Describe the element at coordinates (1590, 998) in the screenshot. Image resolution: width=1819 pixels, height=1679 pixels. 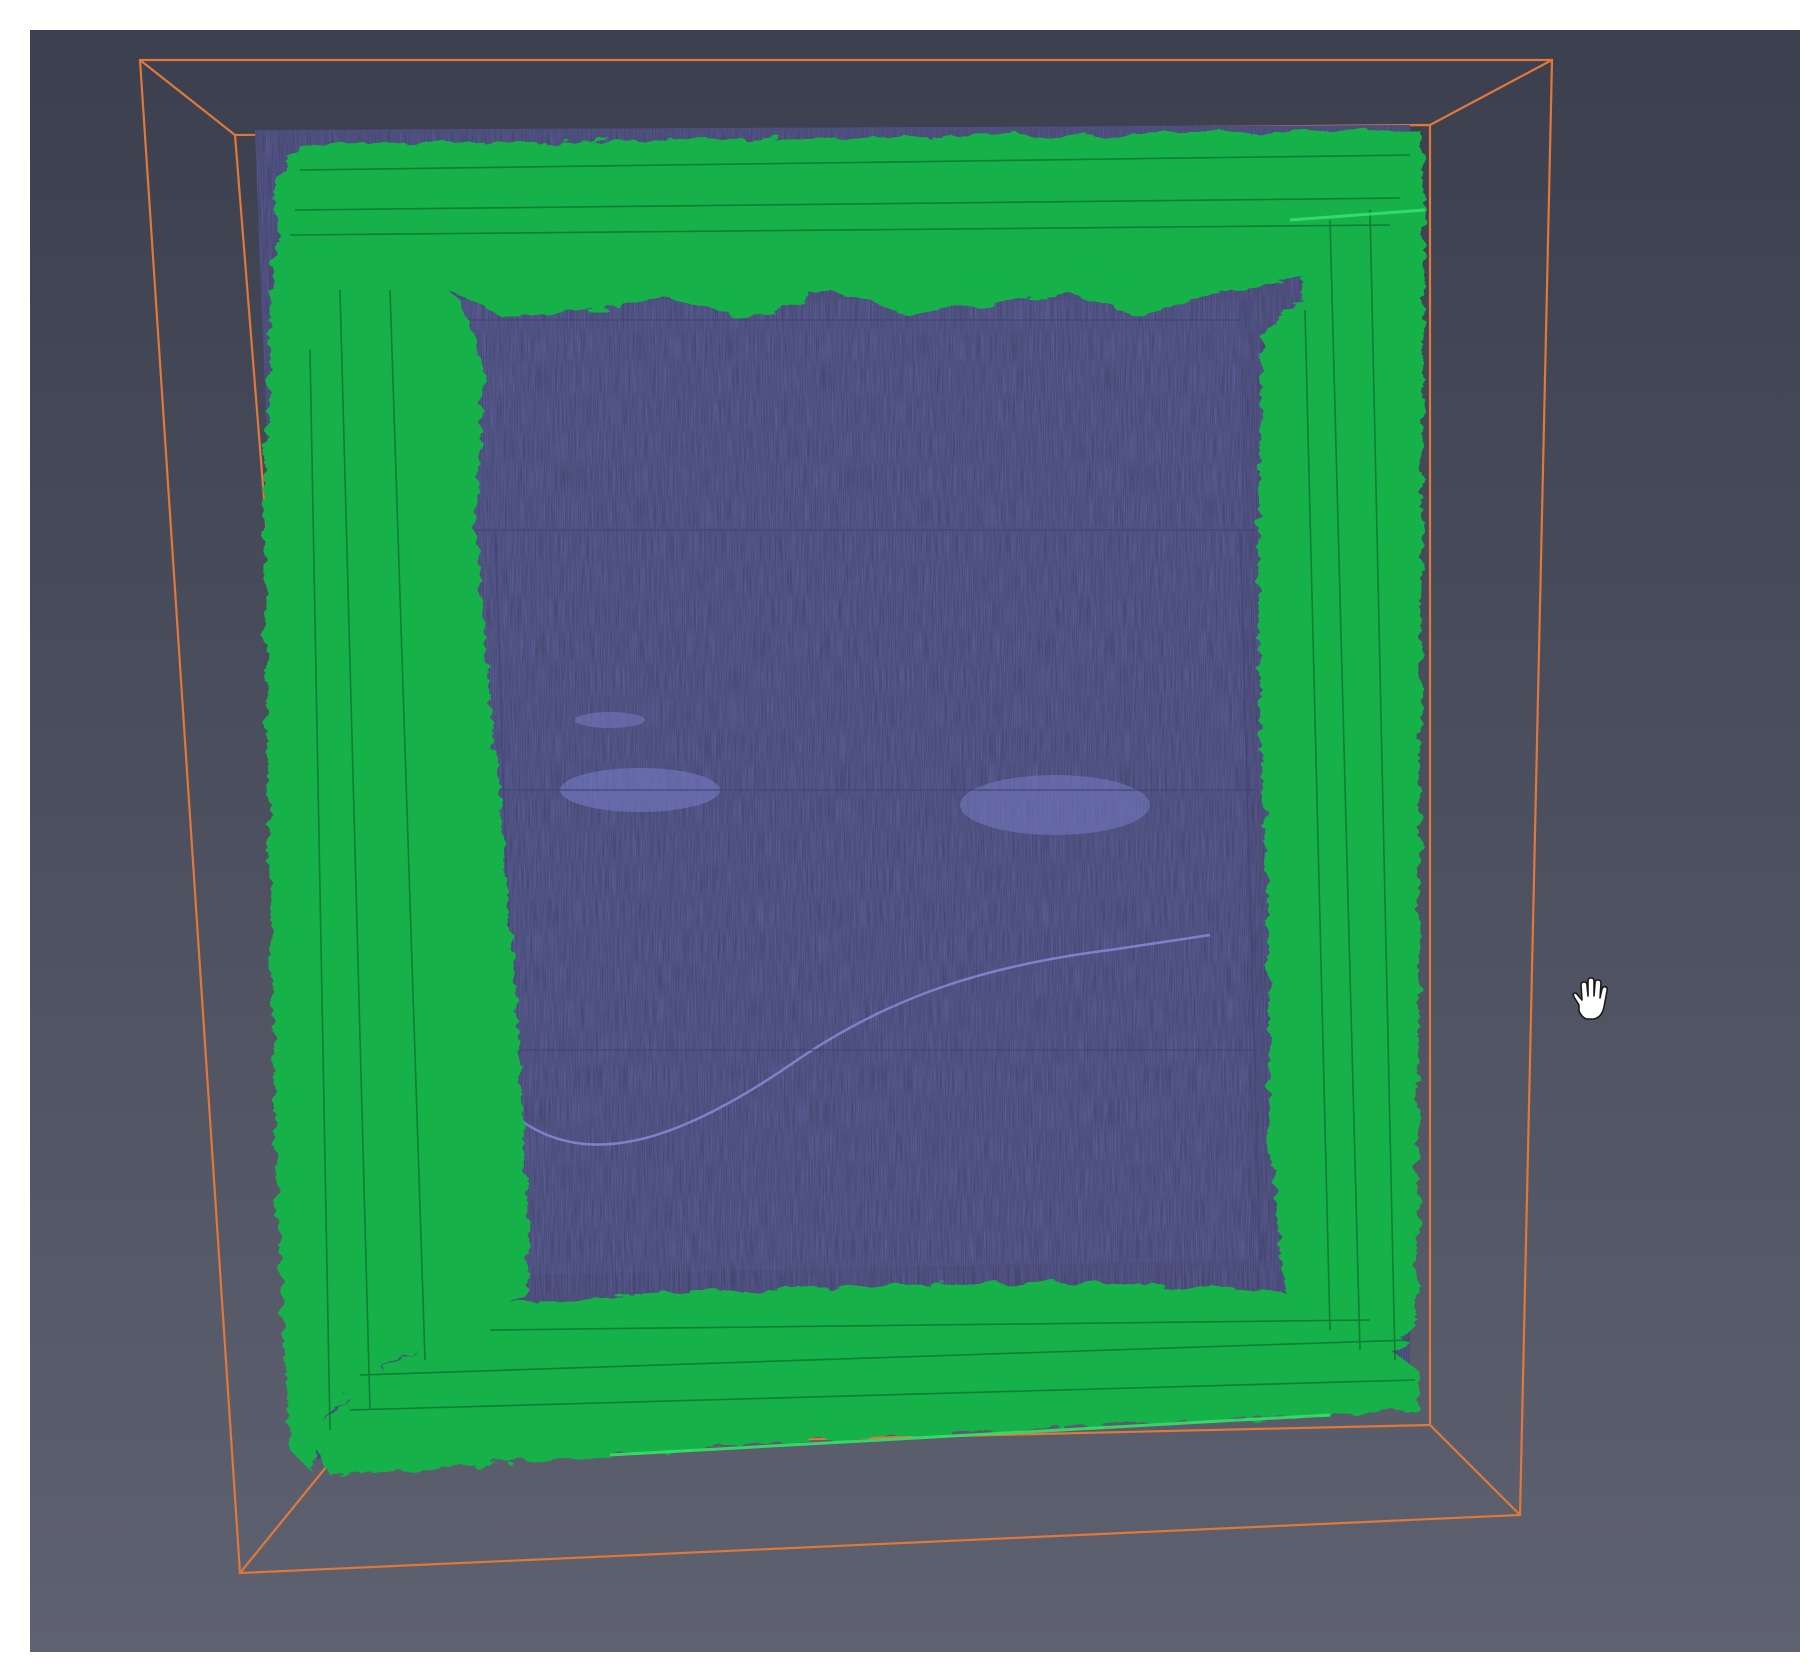
I see `hand-pan-icon` at that location.